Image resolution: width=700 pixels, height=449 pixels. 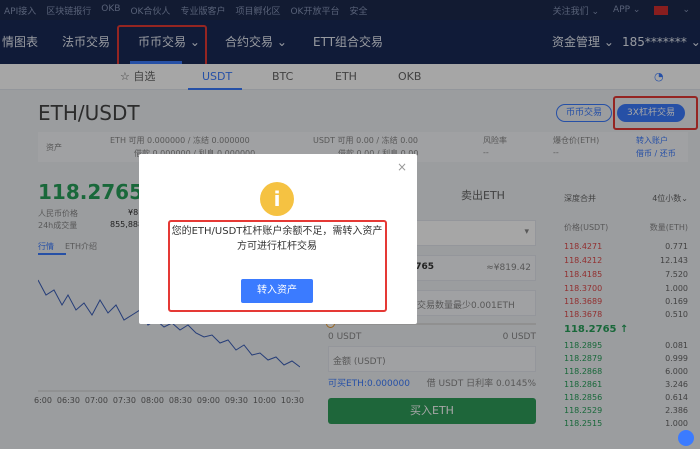 What do you see at coordinates (277, 266) in the screenshot?
I see `highlight-dialog-content` at bounding box center [277, 266].